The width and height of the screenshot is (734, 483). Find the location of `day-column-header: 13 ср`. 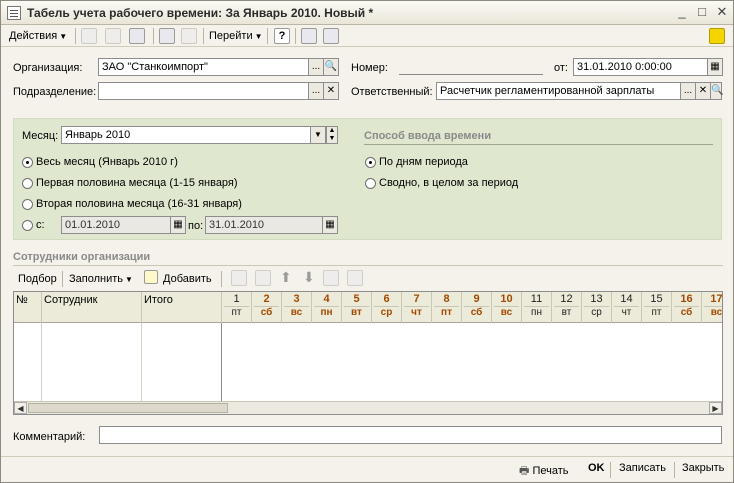

day-column-header: 13 ср is located at coordinates (597, 307).